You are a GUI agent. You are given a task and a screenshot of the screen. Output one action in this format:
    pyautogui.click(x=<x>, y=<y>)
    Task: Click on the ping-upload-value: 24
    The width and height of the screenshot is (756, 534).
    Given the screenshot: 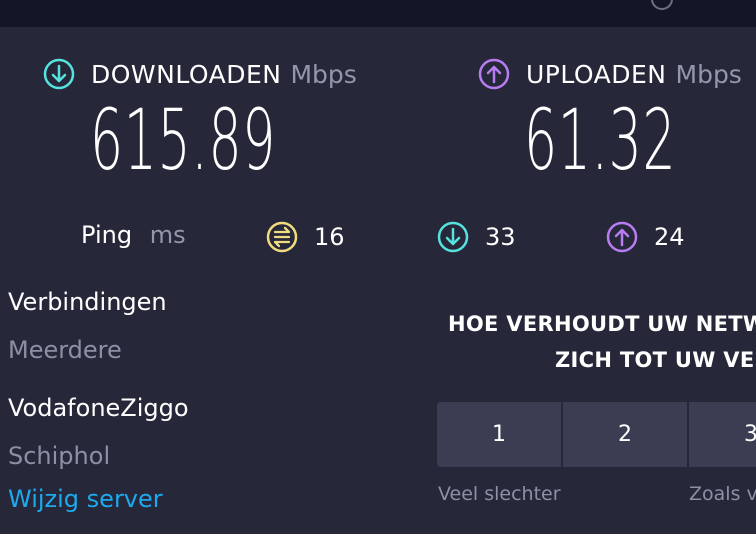 What is the action you would take?
    pyautogui.click(x=669, y=237)
    